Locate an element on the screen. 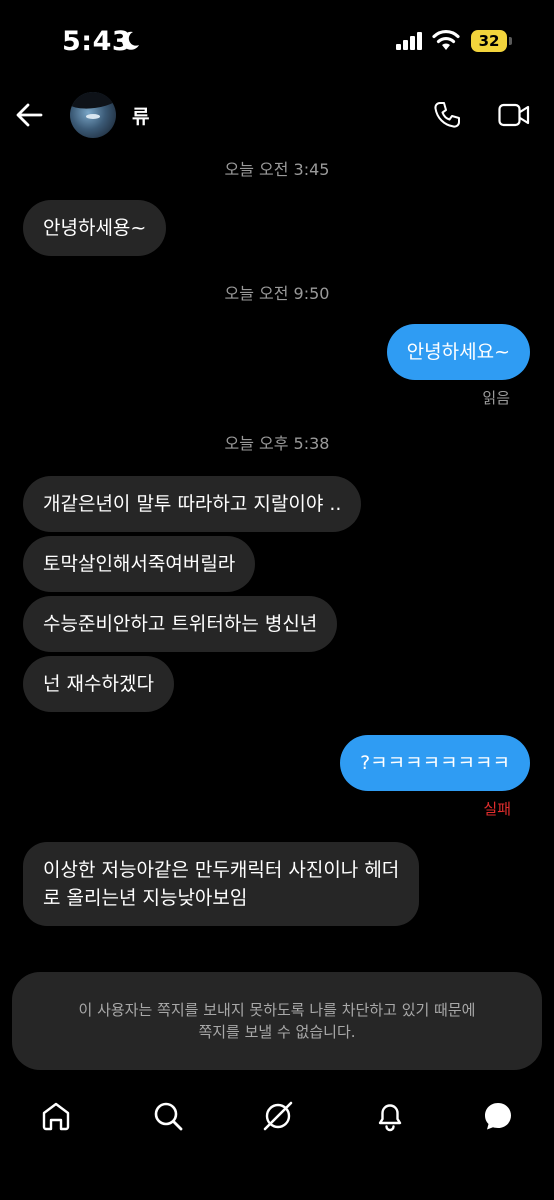 This screenshot has height=1200, width=554. messages-icon is located at coordinates (498, 1116).